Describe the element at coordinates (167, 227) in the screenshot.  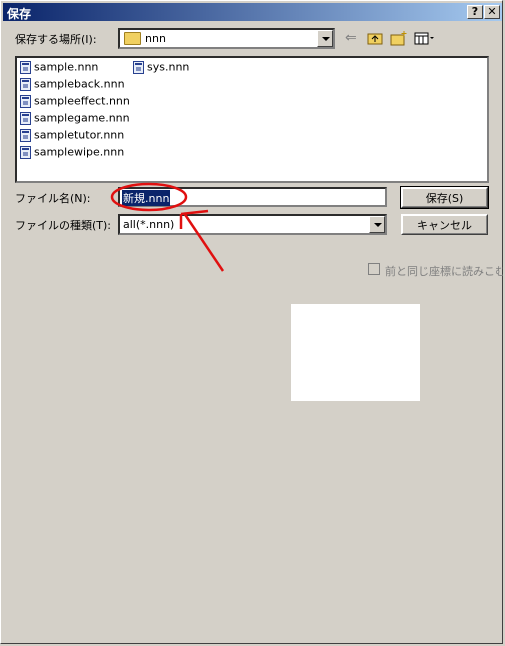
I see `annotation-overlay` at that location.